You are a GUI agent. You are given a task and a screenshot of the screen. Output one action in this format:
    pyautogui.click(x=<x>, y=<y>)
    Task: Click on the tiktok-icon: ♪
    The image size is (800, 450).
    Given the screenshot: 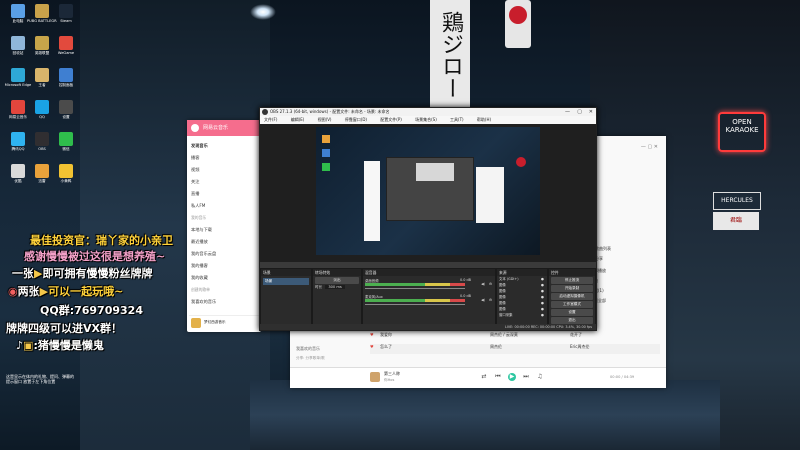 What is the action you would take?
    pyautogui.click(x=20, y=345)
    